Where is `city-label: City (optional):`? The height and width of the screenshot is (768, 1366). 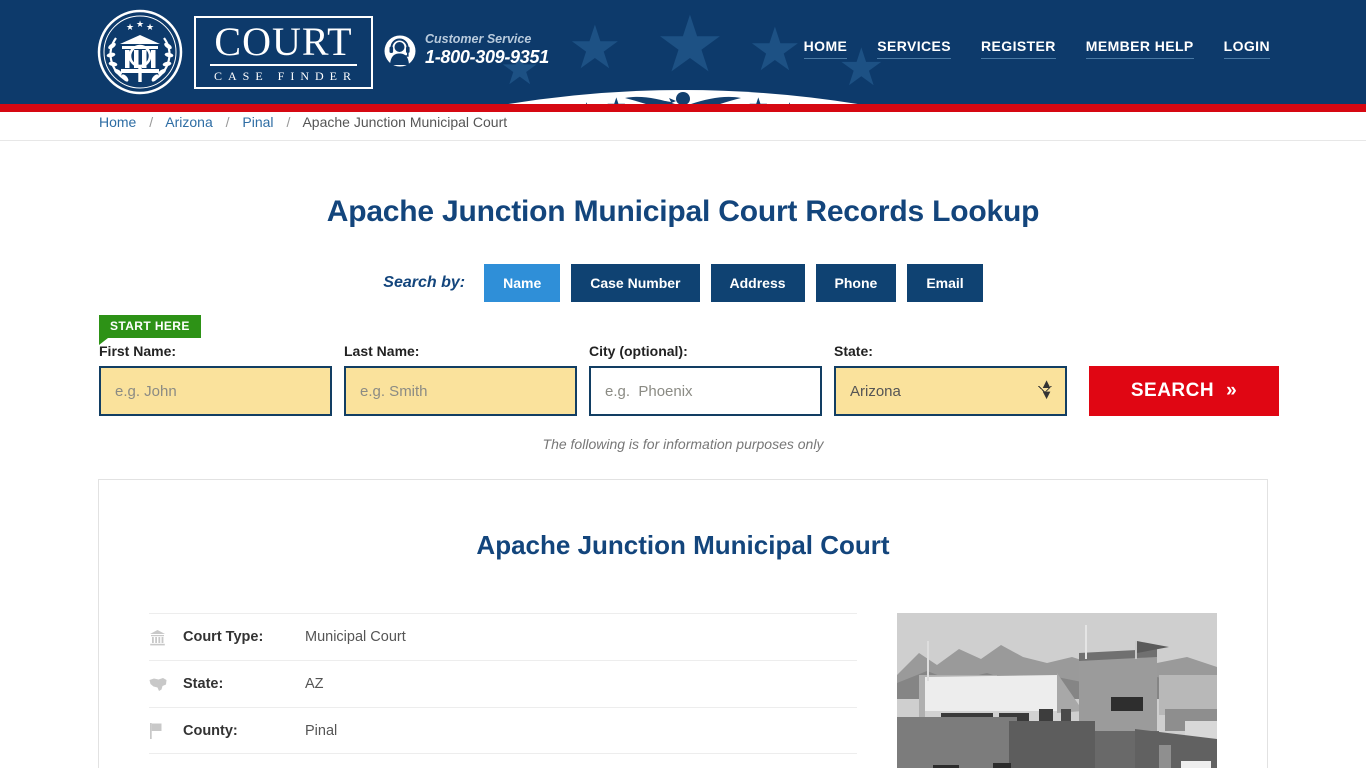
city-label: City (optional): is located at coordinates (638, 351).